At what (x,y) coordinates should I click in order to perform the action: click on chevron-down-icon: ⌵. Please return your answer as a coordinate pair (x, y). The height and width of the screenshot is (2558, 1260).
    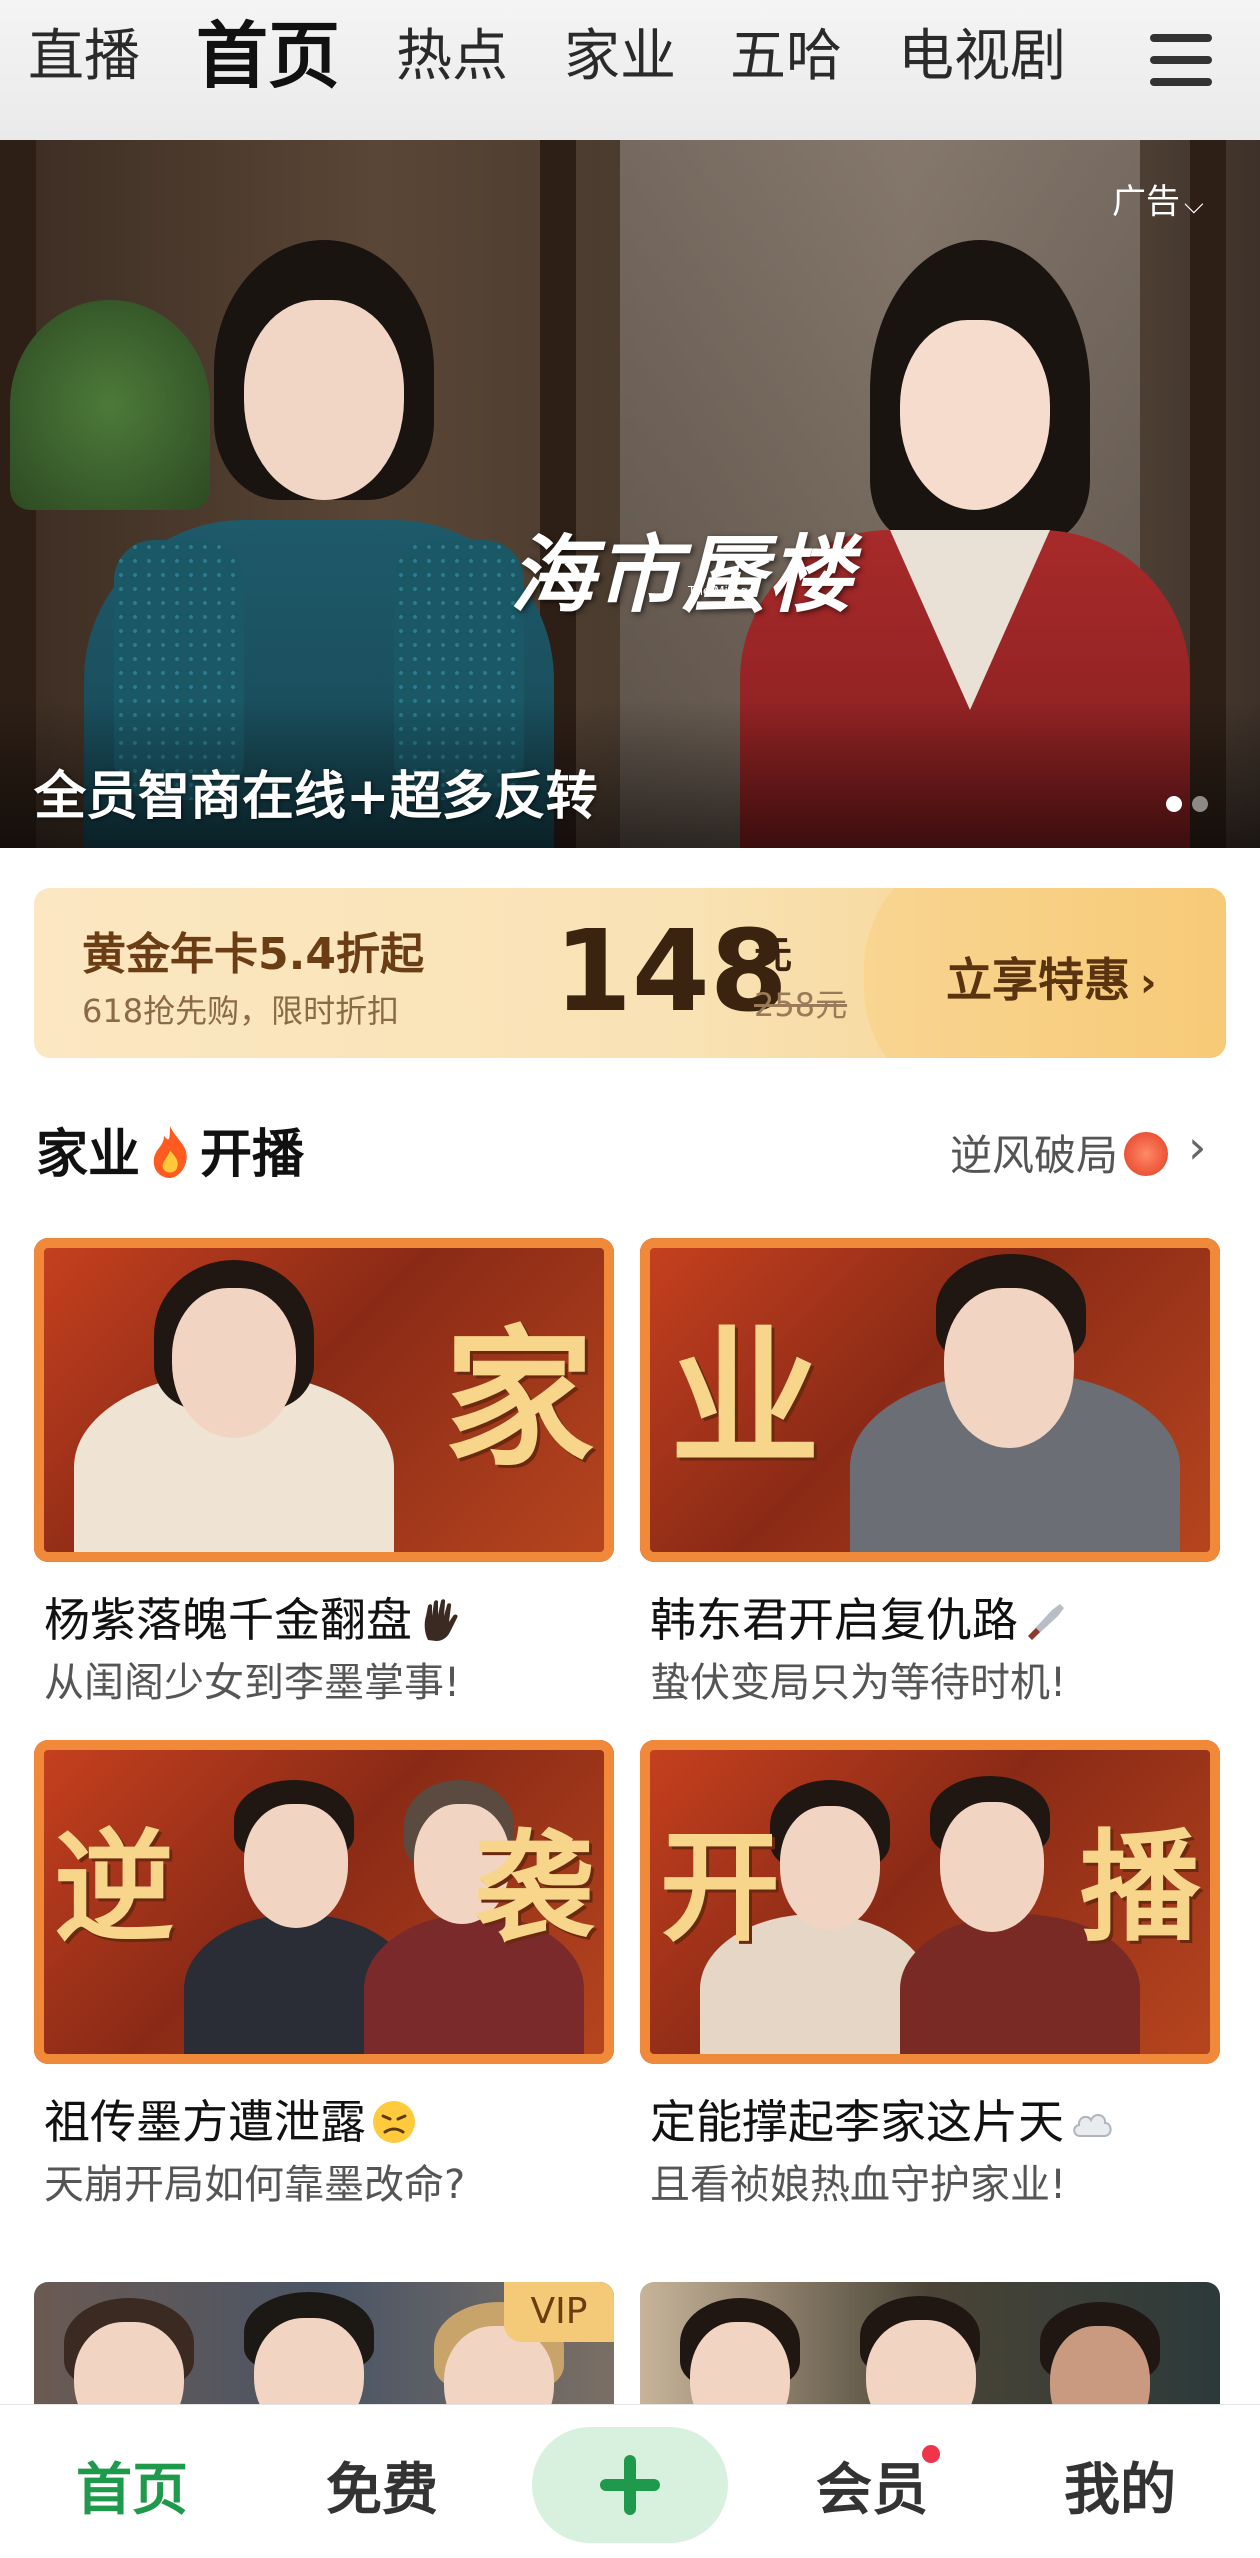
    Looking at the image, I should click on (1194, 205).